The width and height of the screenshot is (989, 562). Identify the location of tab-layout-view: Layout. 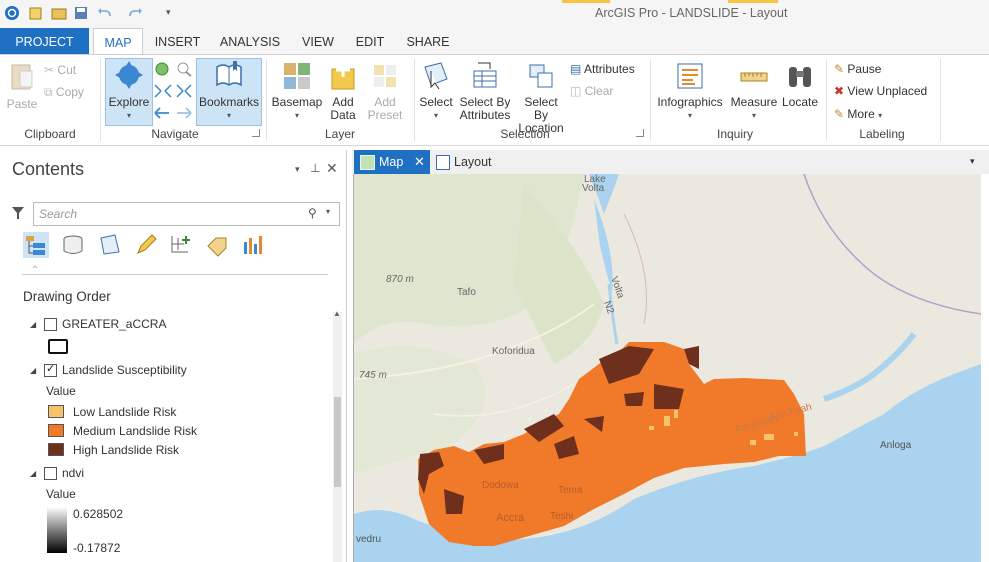
(474, 162).